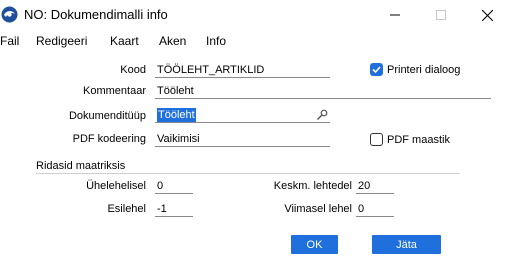  What do you see at coordinates (242, 70) in the screenshot?
I see `kood-field: TÖÖLEHT_ARTIKLID` at bounding box center [242, 70].